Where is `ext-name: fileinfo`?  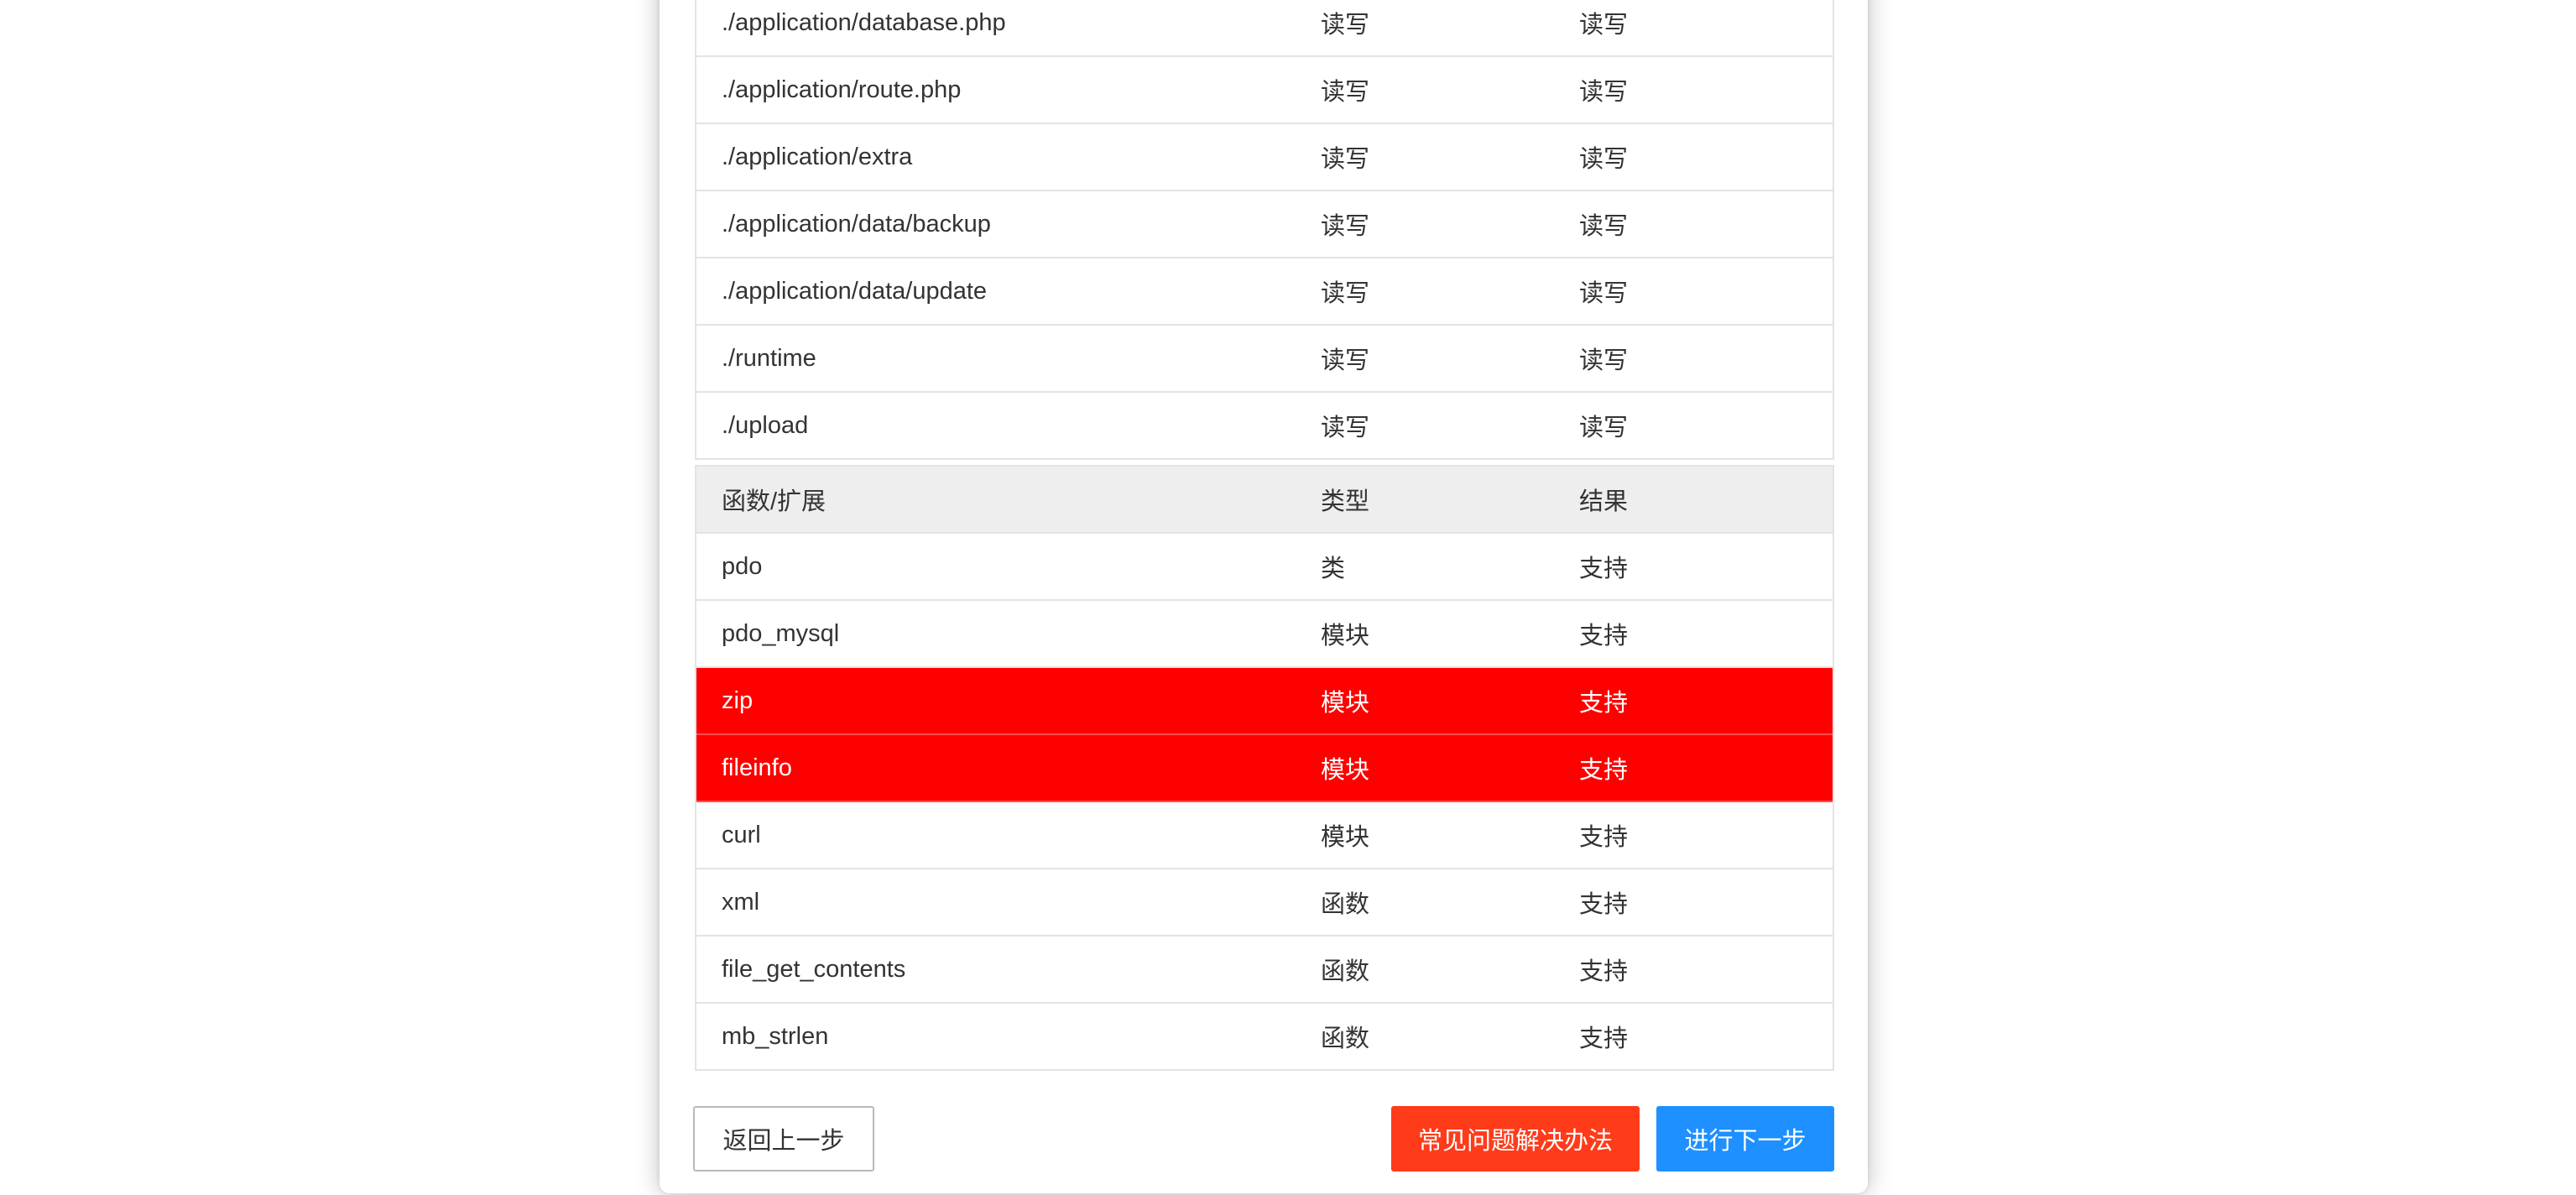 ext-name: fileinfo is located at coordinates (757, 767).